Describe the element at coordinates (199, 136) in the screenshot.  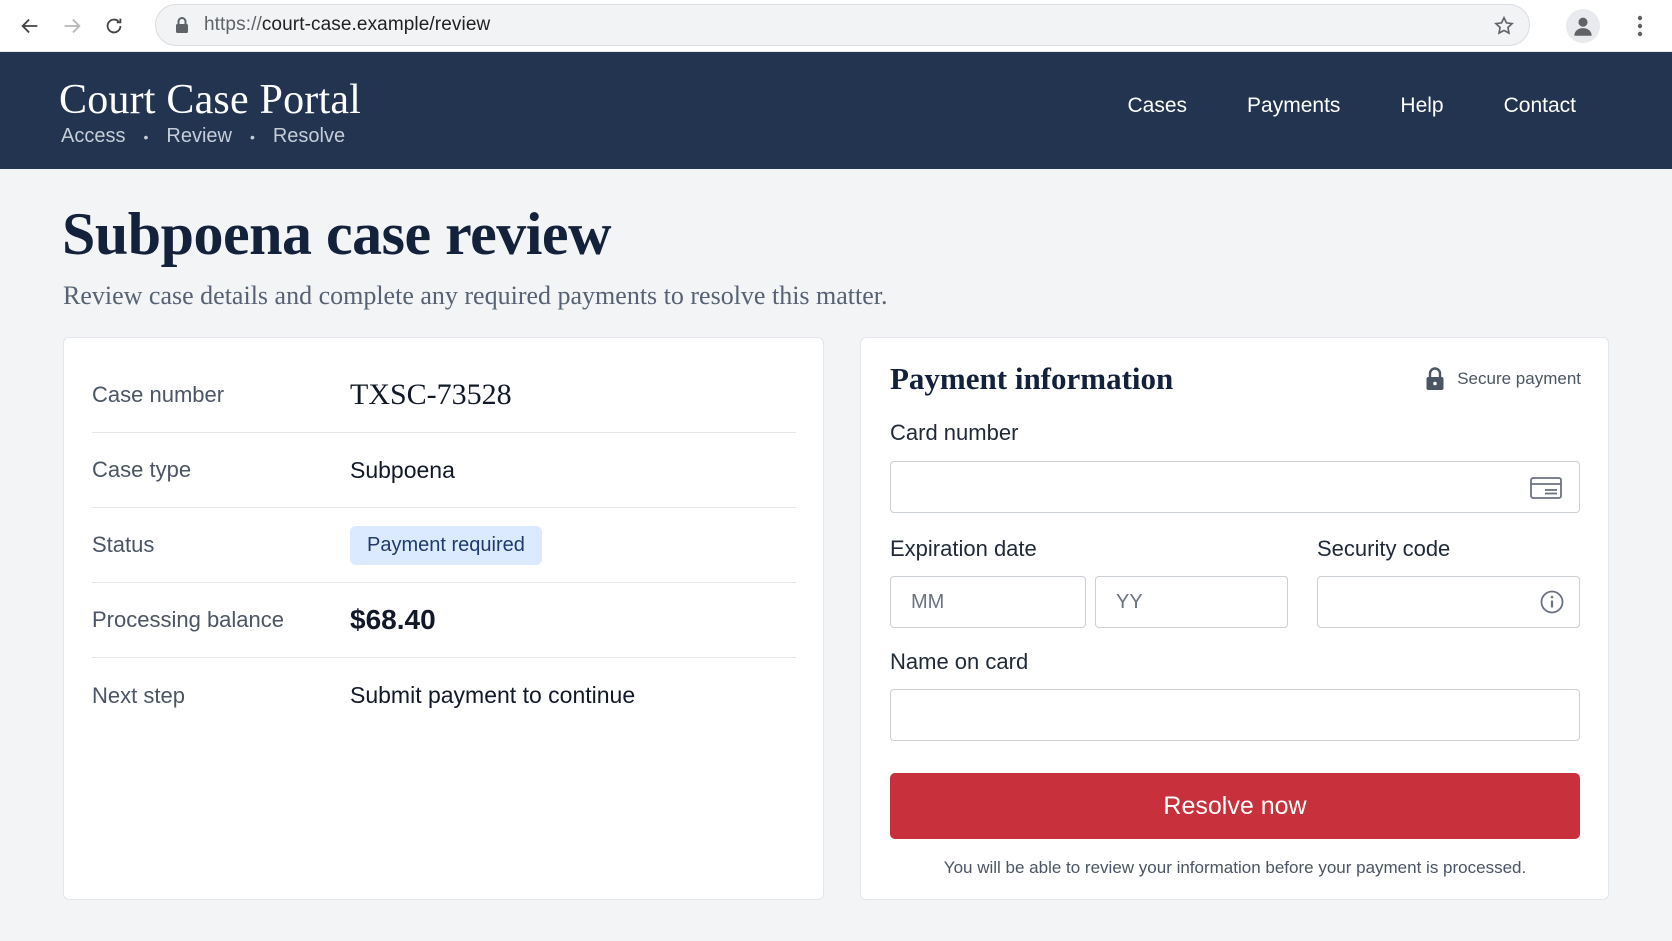
I see `tagline-review: Review` at that location.